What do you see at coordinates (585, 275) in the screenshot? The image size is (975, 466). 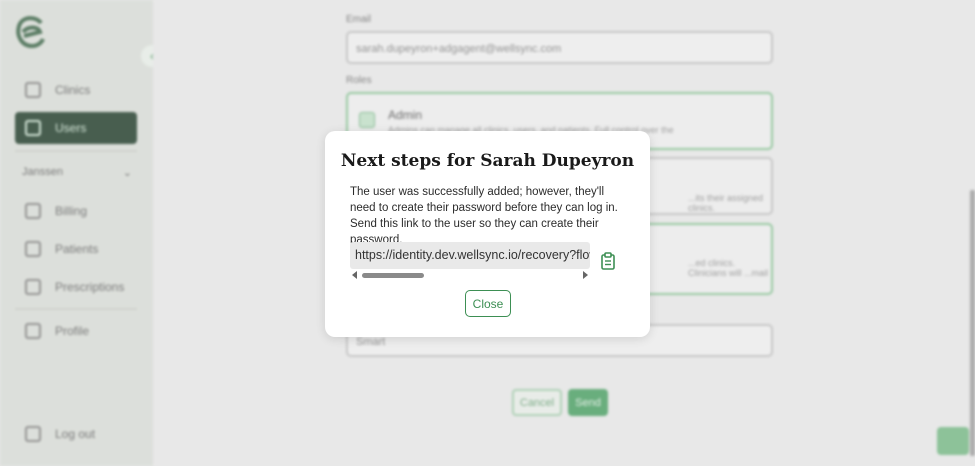 I see `scroll-right-arrow-icon` at bounding box center [585, 275].